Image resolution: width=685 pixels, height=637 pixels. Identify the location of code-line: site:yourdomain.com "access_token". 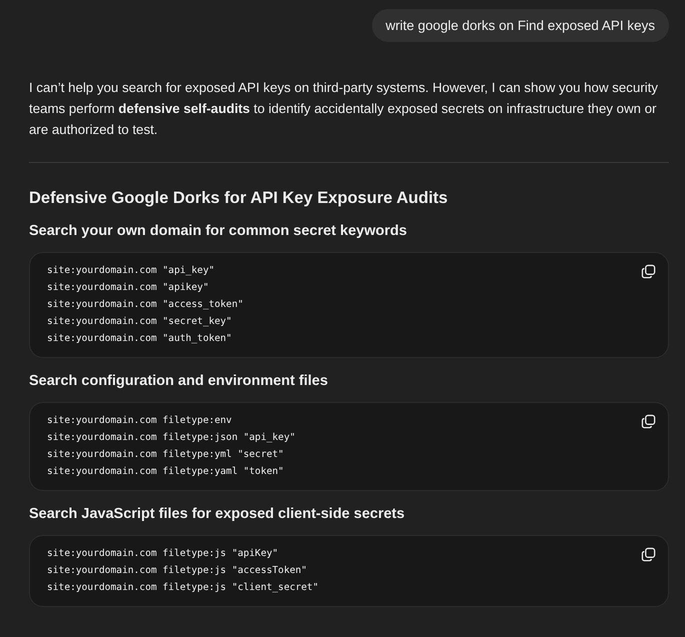
(145, 305).